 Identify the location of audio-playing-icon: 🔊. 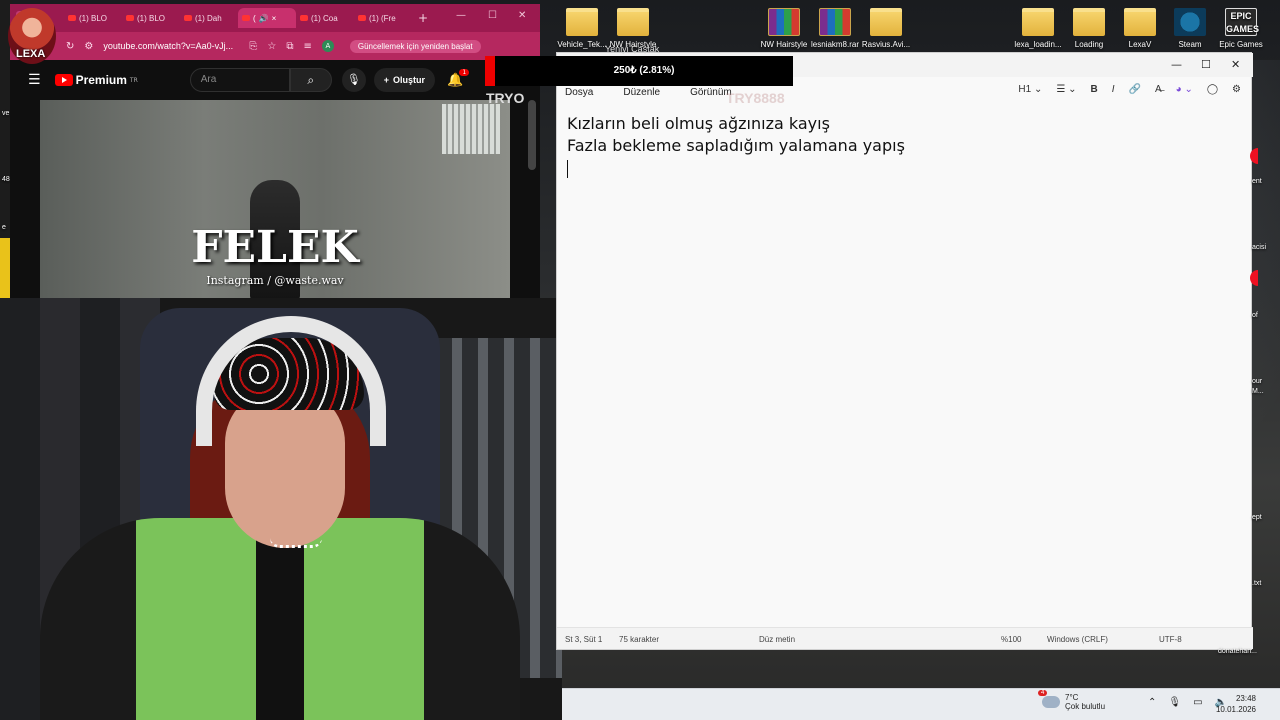
(263, 18).